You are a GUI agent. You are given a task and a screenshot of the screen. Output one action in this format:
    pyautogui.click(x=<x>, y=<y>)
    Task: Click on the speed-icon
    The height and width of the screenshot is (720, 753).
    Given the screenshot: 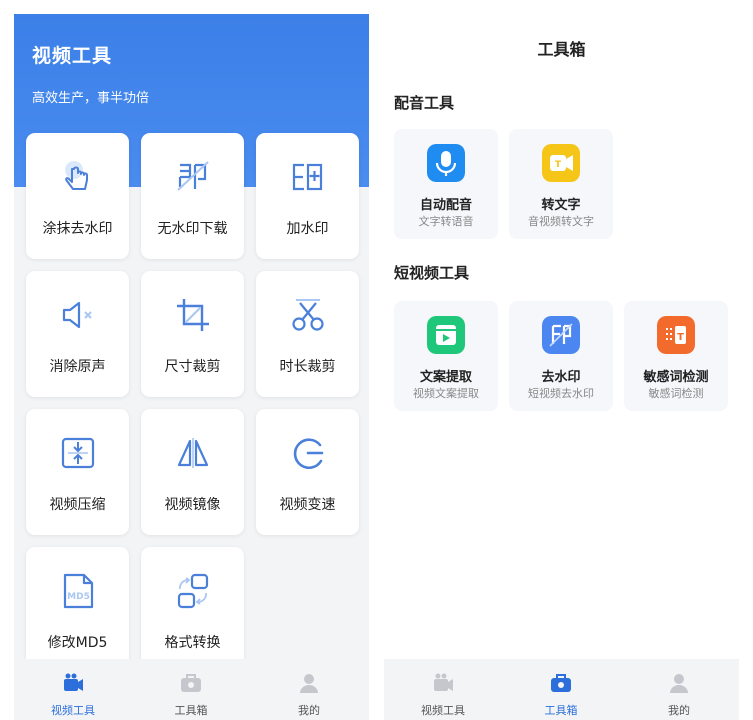 What is the action you would take?
    pyautogui.click(x=308, y=453)
    